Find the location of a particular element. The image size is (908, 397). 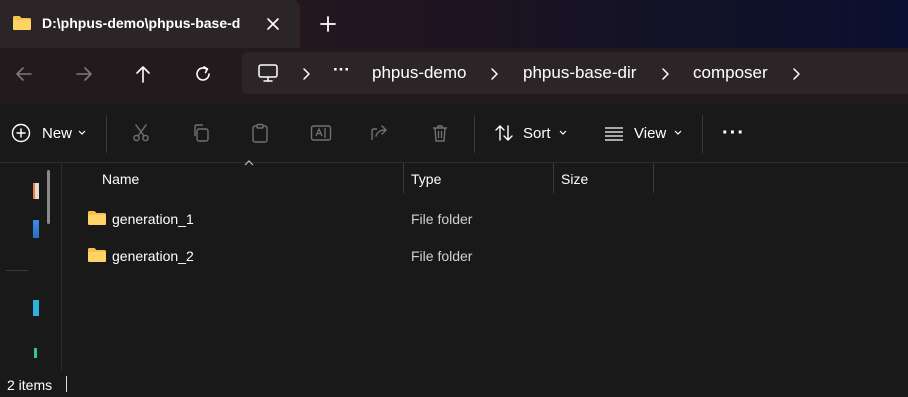

paste-icon is located at coordinates (260, 133).